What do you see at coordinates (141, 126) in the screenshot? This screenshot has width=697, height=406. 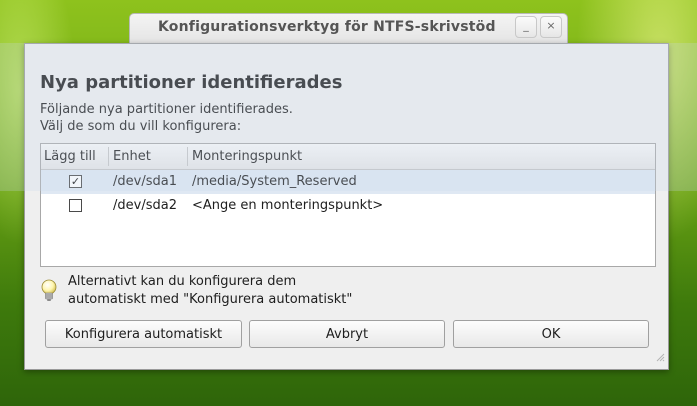 I see `description-line-2: Välj de som du vill konfigurera:` at bounding box center [141, 126].